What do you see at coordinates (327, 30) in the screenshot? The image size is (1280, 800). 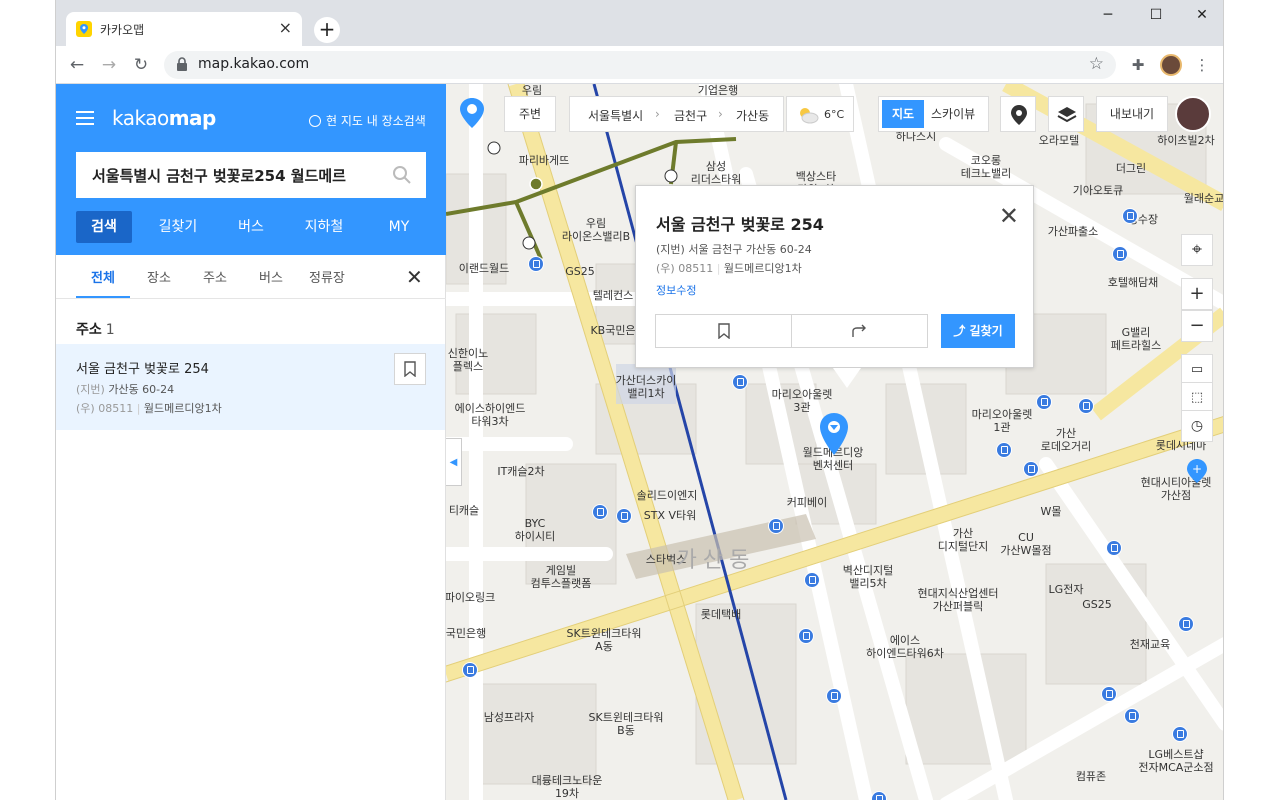 I see `new-tab-button: +` at bounding box center [327, 30].